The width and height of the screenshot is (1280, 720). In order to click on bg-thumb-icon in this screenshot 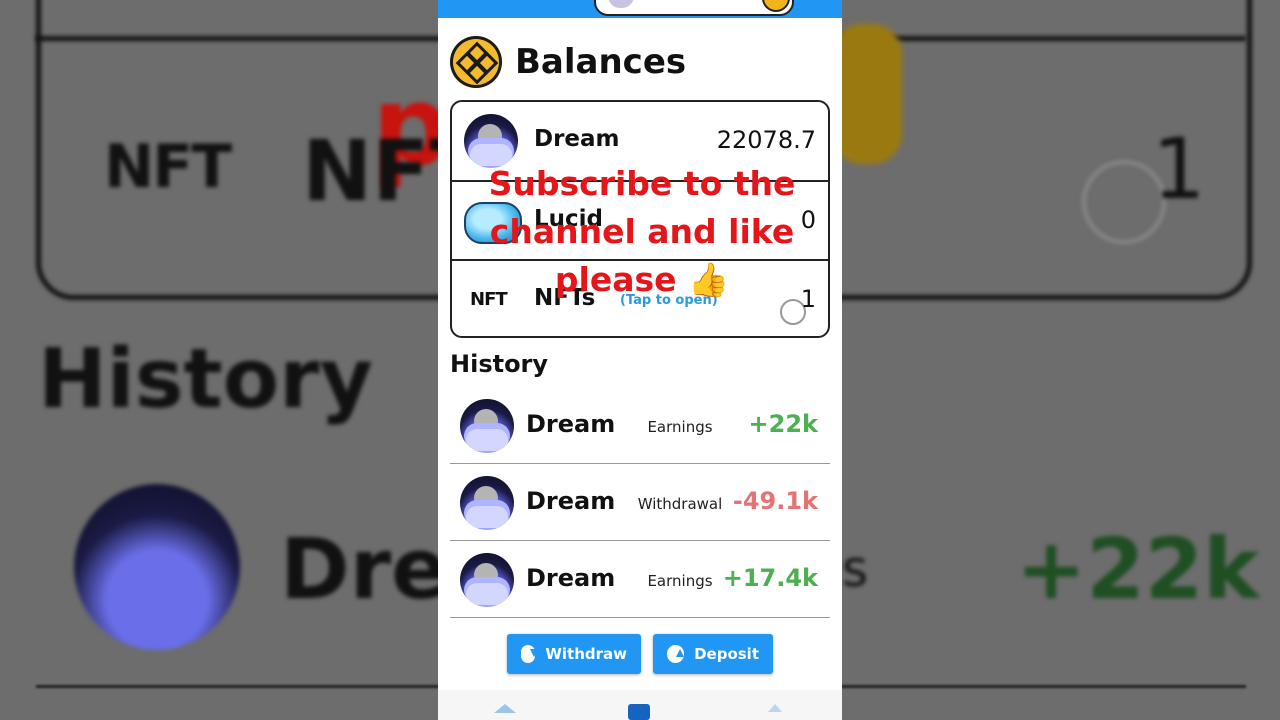, I will do `click(867, 94)`.